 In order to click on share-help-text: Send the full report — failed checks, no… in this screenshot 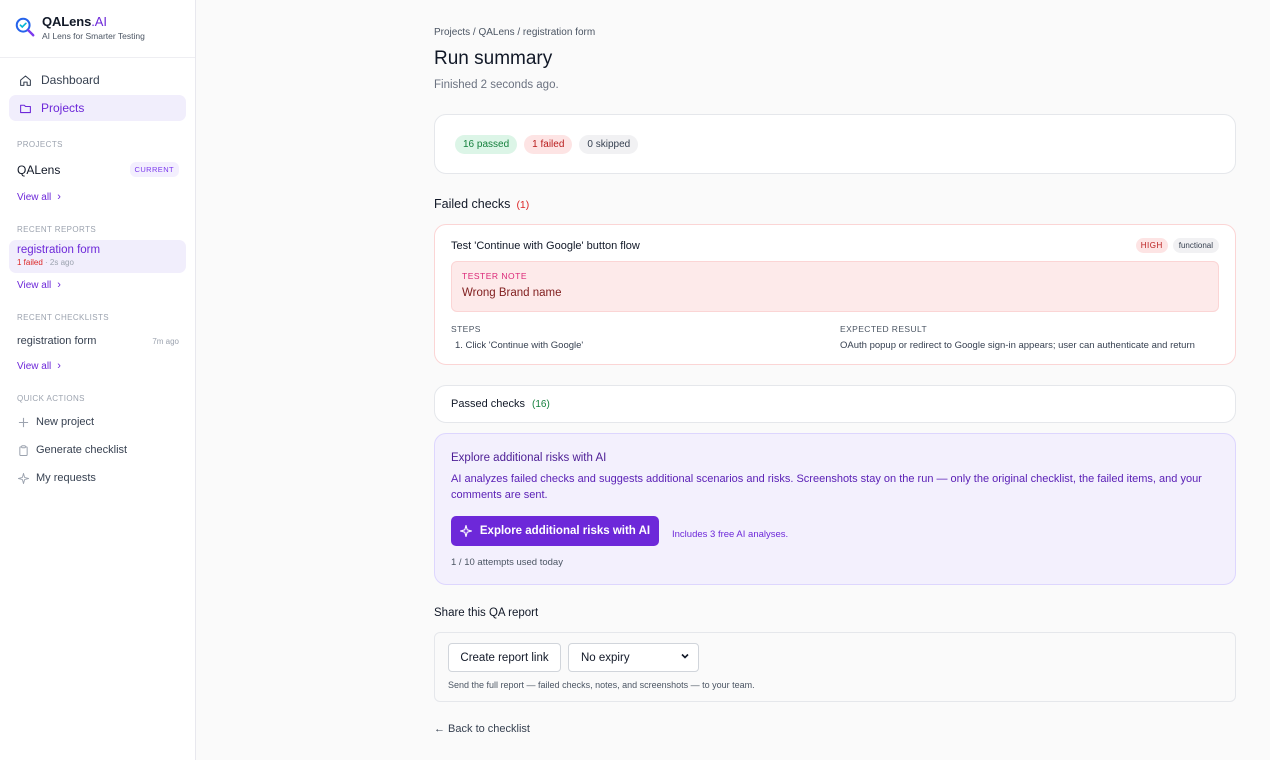, I will do `click(601, 685)`.